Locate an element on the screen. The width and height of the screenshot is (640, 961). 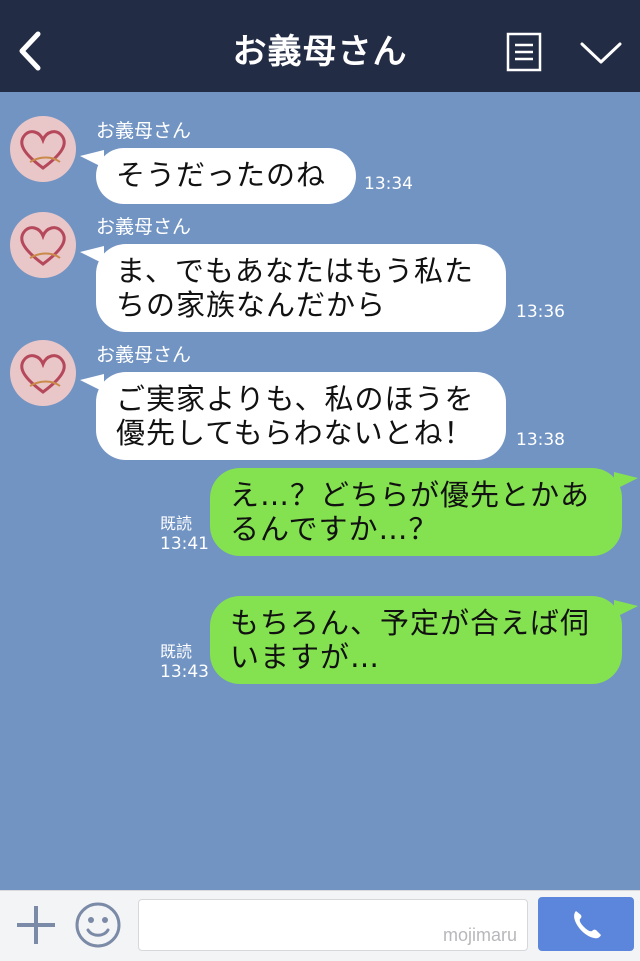
message-bubble: ご実家よりも、私のほうを 優先してもらわないとね！ is located at coordinates (301, 416).